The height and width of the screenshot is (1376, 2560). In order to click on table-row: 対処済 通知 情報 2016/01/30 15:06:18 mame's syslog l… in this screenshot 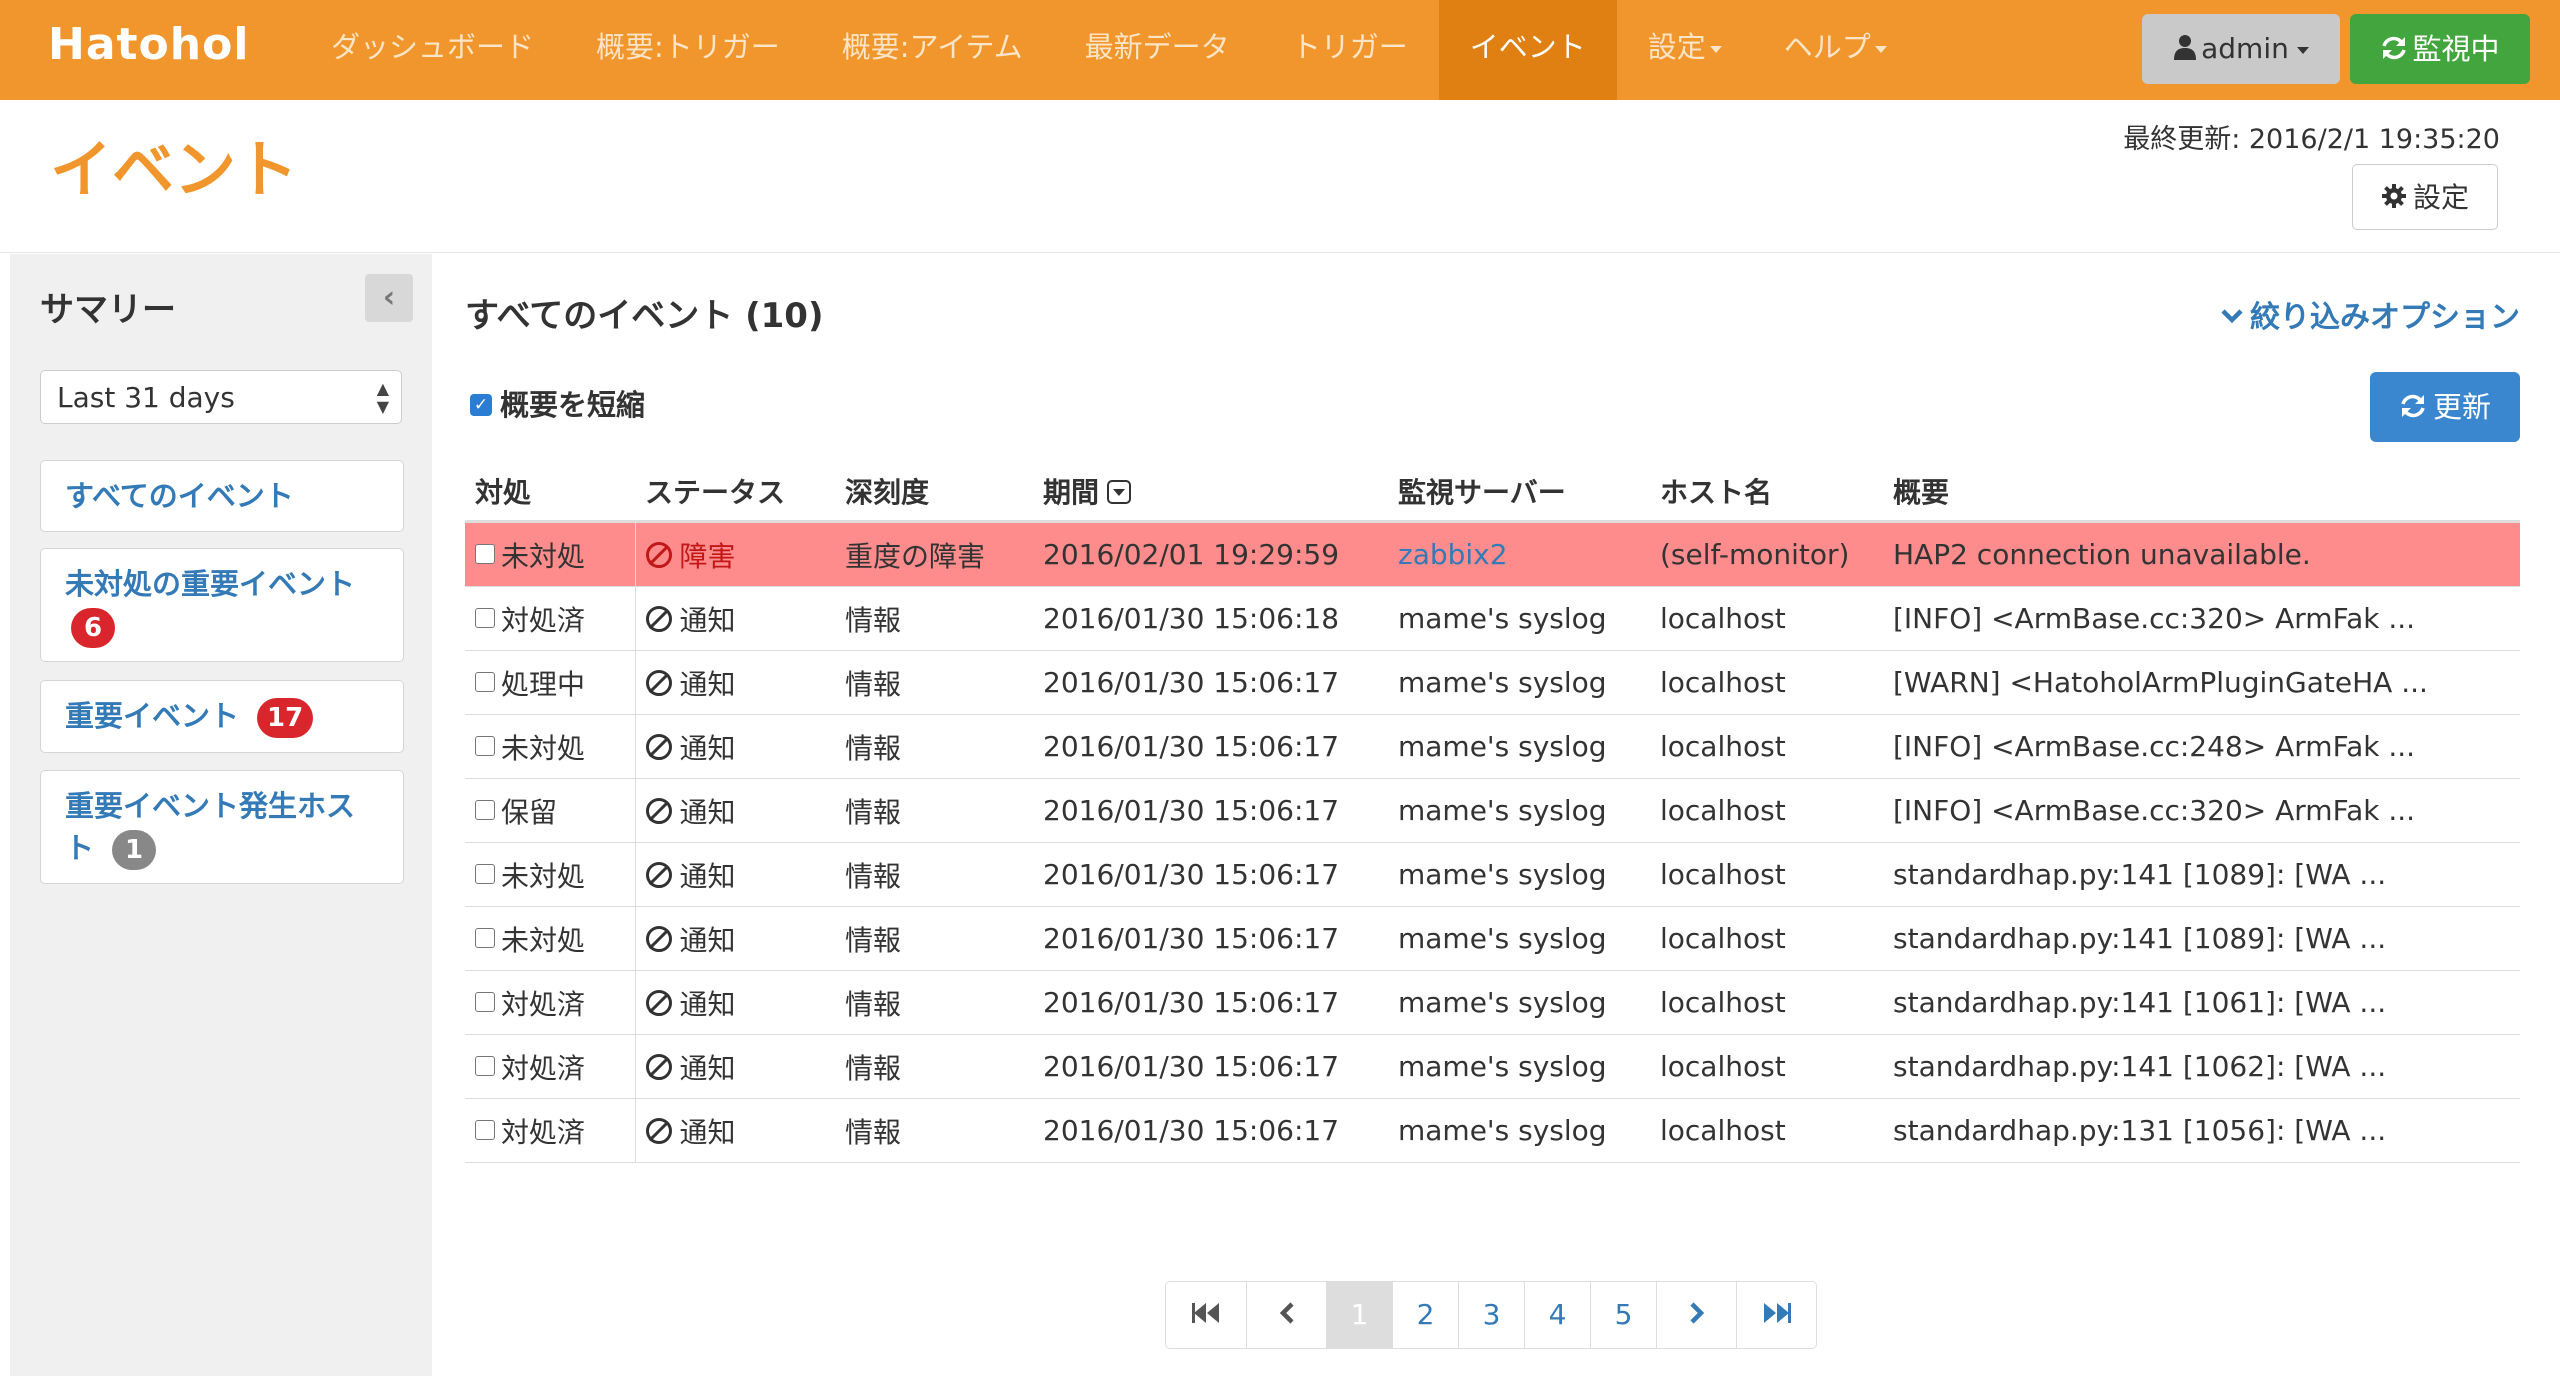, I will do `click(1492, 618)`.